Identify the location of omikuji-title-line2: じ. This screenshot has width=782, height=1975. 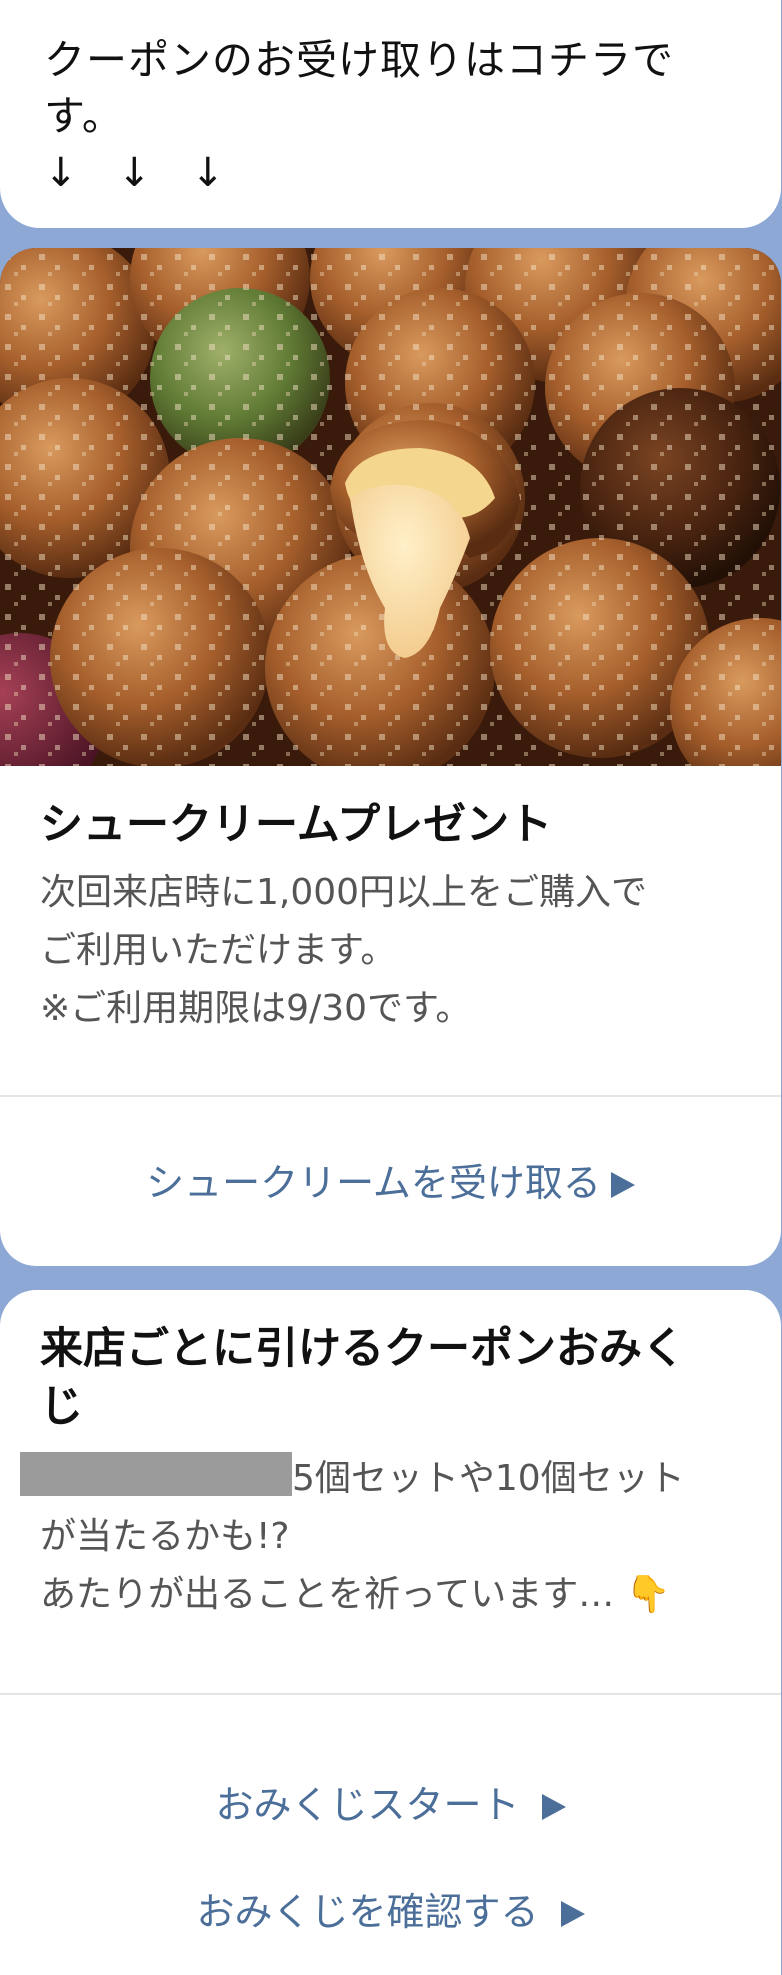
(61, 1407).